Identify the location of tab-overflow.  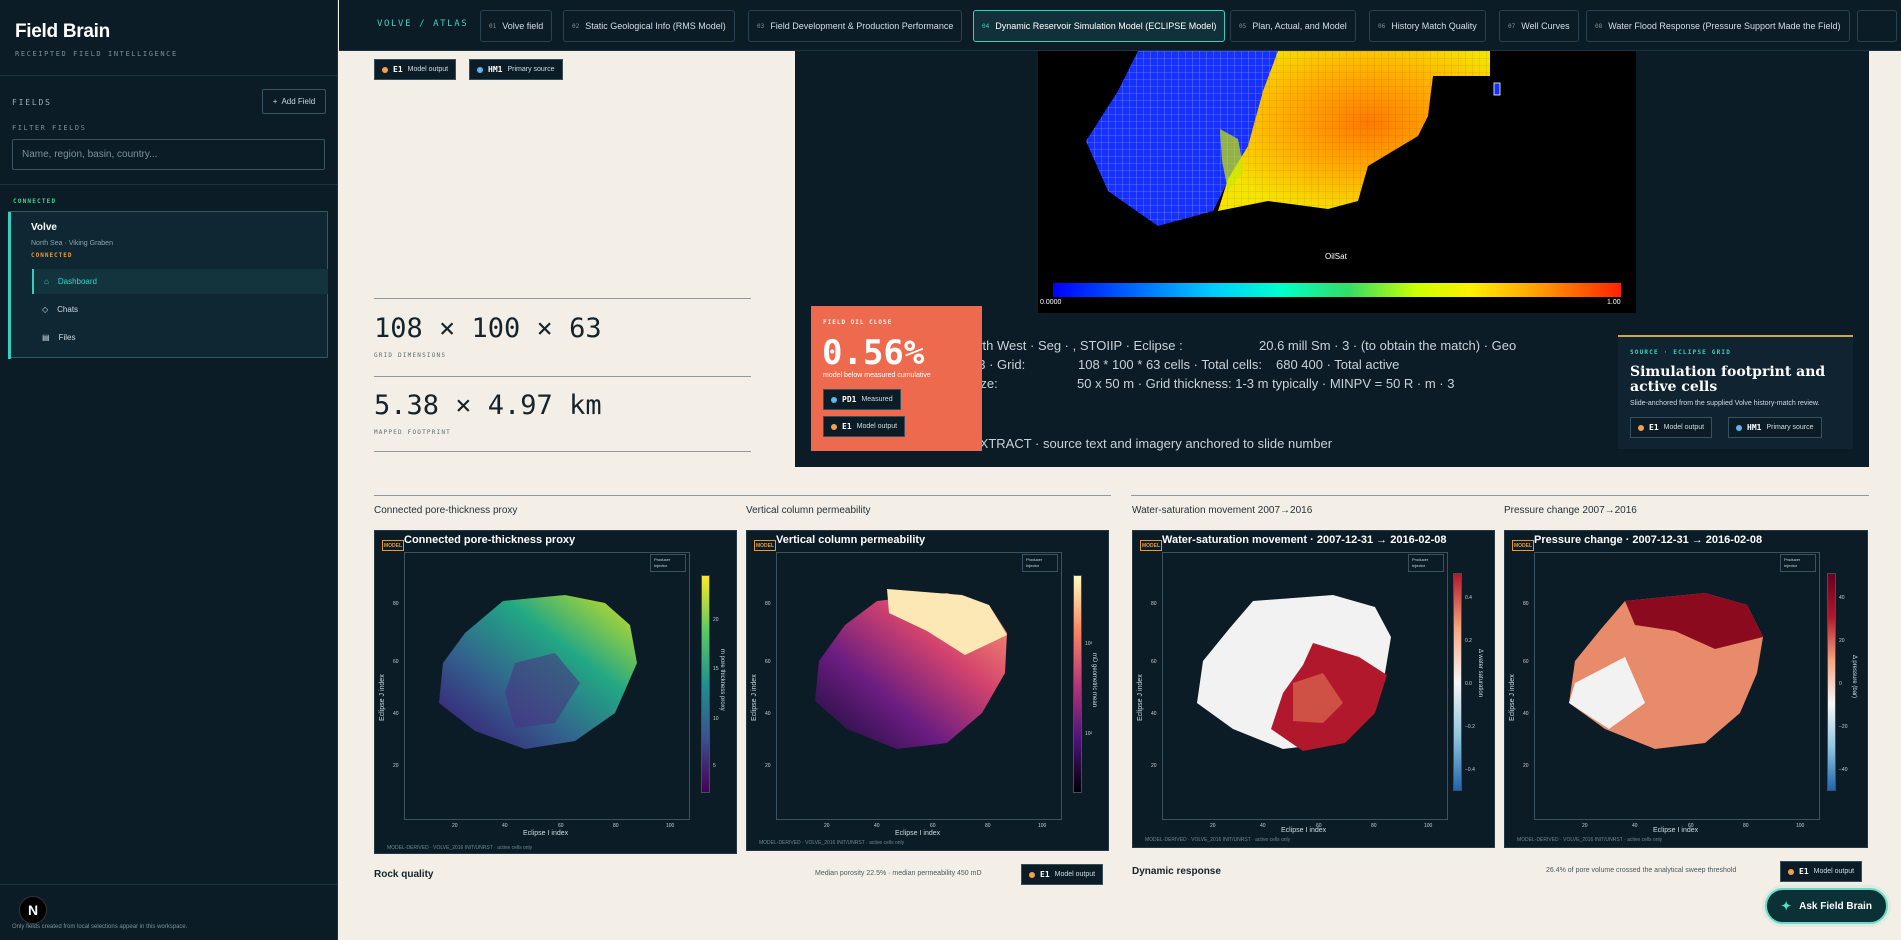
(1877, 26).